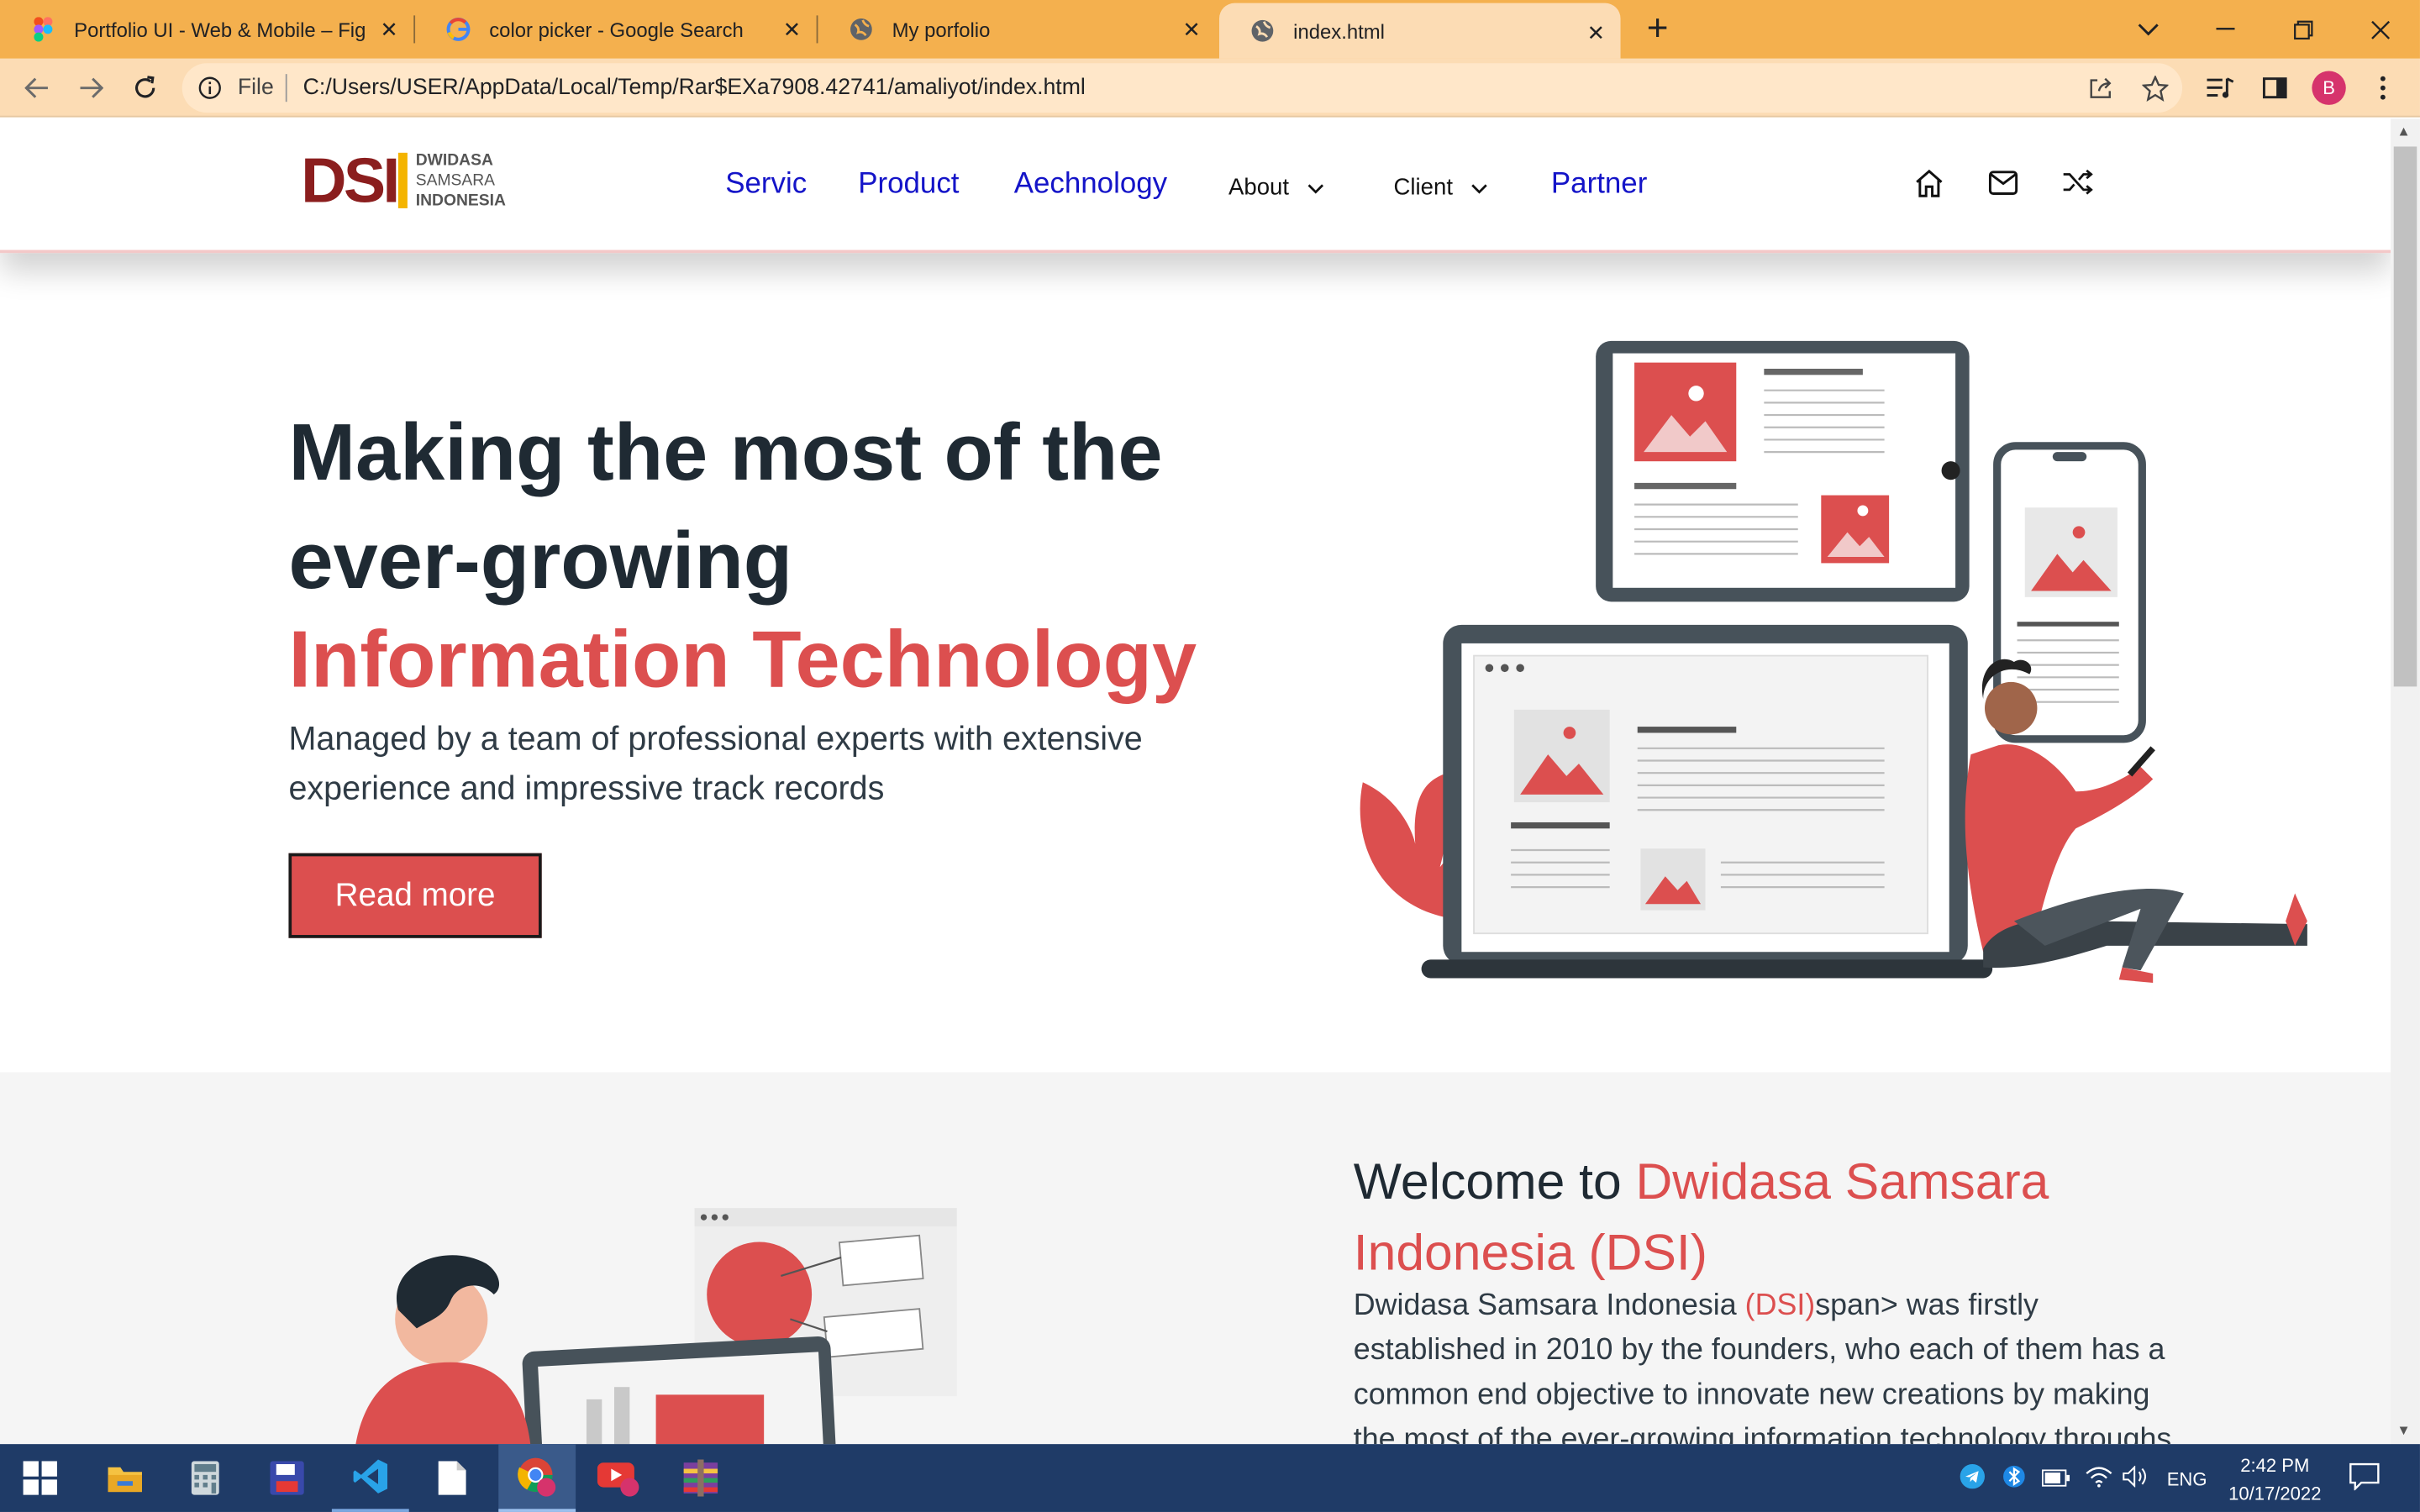 The width and height of the screenshot is (2420, 1512). What do you see at coordinates (415, 895) in the screenshot?
I see `read-more-button: Read more` at bounding box center [415, 895].